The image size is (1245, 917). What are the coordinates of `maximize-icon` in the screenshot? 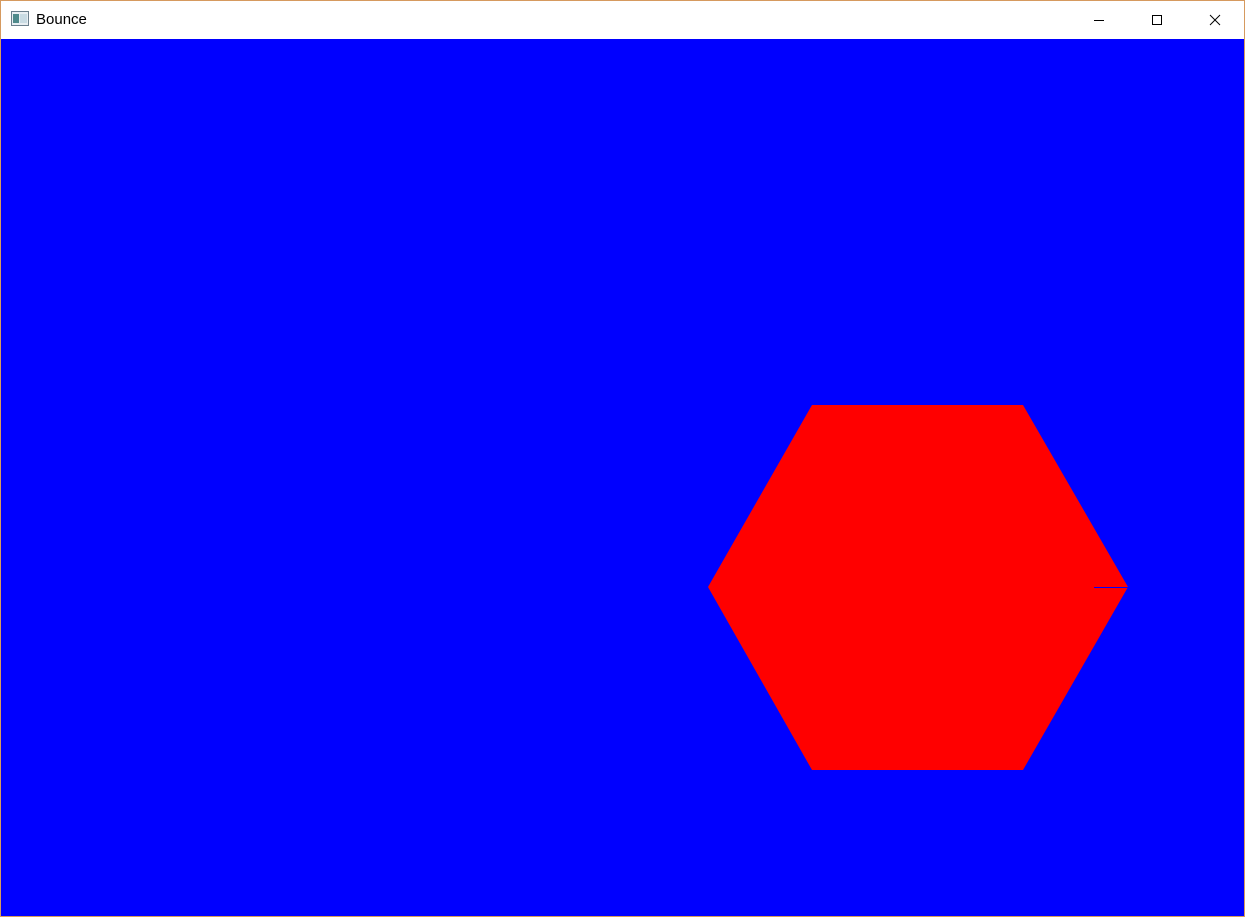 It's located at (1157, 20).